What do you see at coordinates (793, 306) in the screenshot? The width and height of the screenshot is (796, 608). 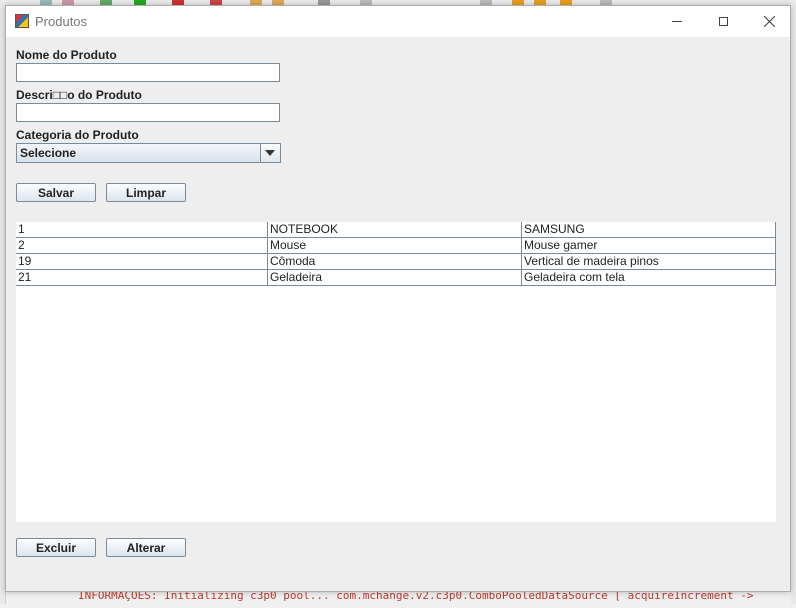 I see `ide-right-edge` at bounding box center [793, 306].